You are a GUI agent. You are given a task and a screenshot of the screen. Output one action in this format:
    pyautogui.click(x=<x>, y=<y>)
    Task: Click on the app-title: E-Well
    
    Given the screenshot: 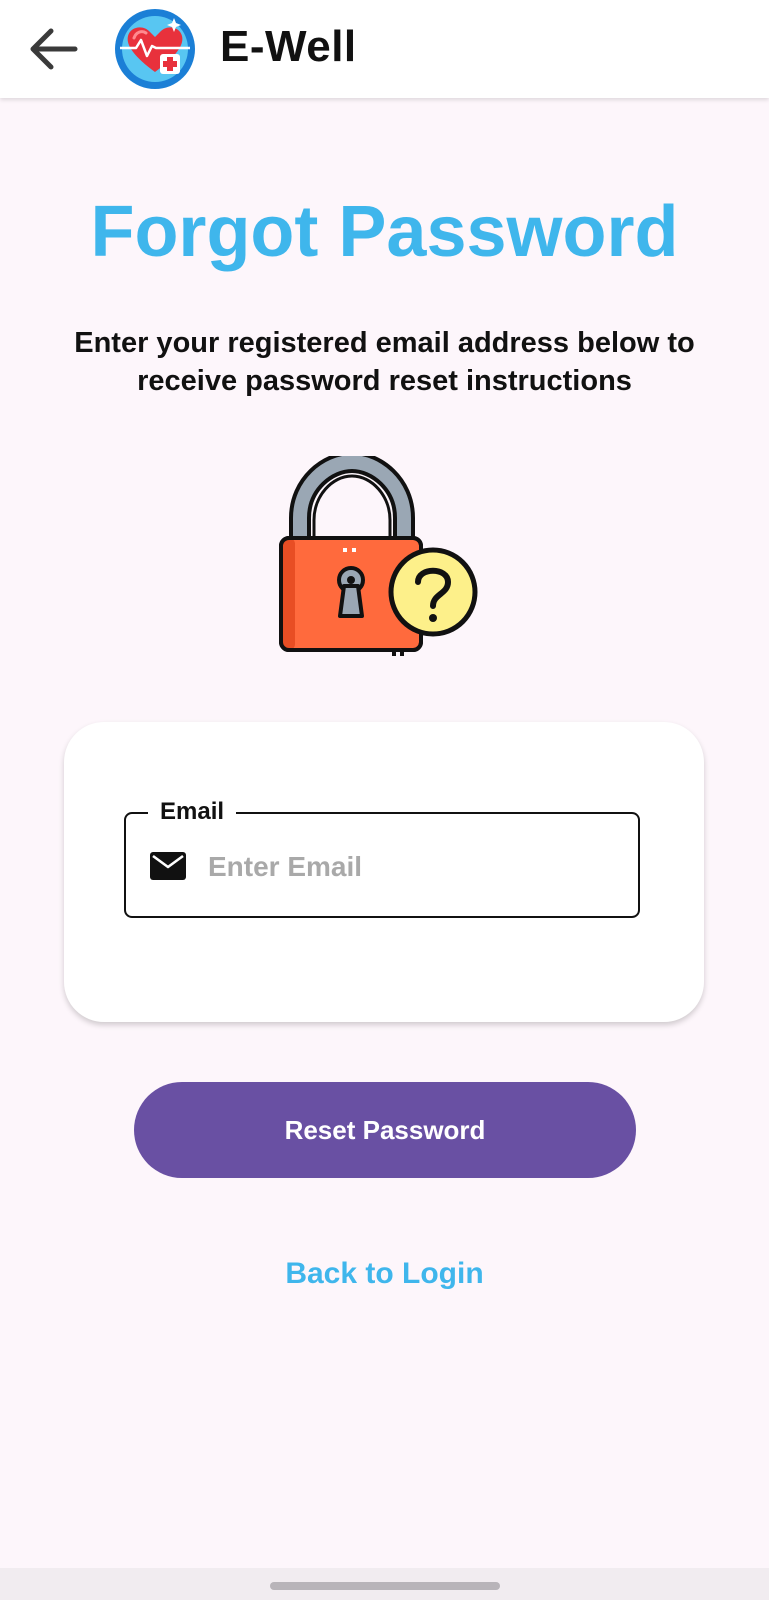 What is the action you would take?
    pyautogui.click(x=288, y=46)
    